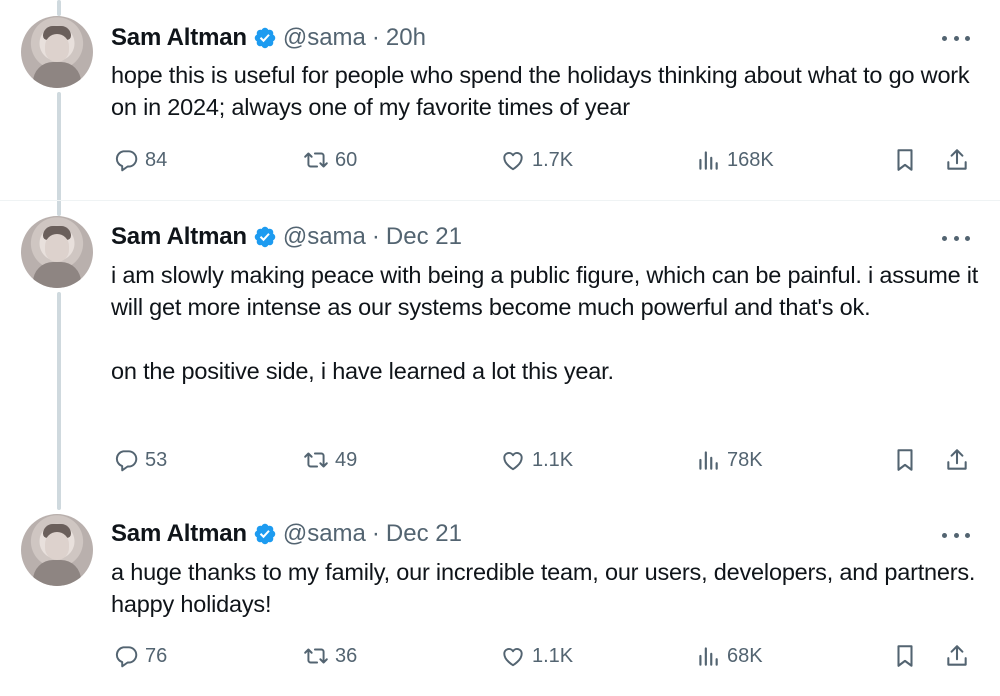 This screenshot has width=1000, height=696. I want to click on views-button: 168K, so click(734, 160).